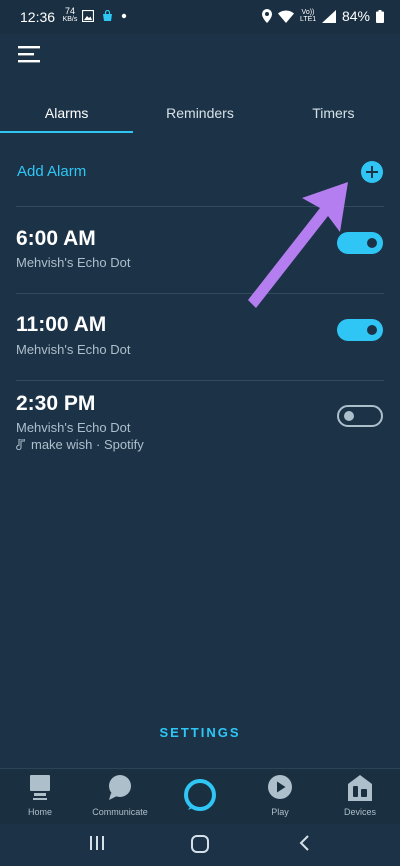  I want to click on notification-icons, so click(104, 16).